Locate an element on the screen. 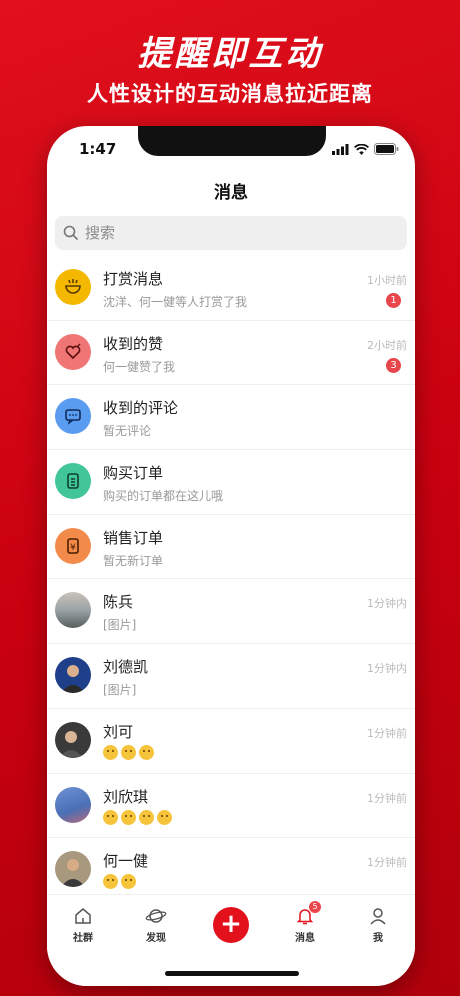 This screenshot has width=460, height=996. search-icon is located at coordinates (71, 233).